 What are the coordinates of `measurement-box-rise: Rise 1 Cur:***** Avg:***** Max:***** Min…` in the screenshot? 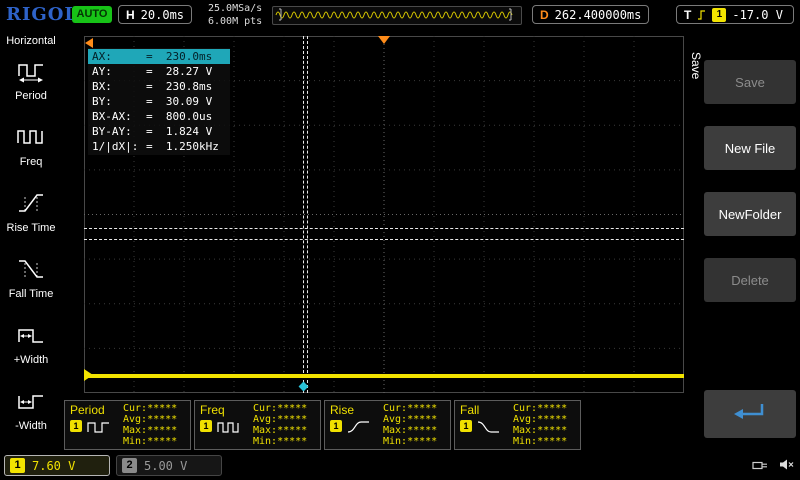 It's located at (387, 425).